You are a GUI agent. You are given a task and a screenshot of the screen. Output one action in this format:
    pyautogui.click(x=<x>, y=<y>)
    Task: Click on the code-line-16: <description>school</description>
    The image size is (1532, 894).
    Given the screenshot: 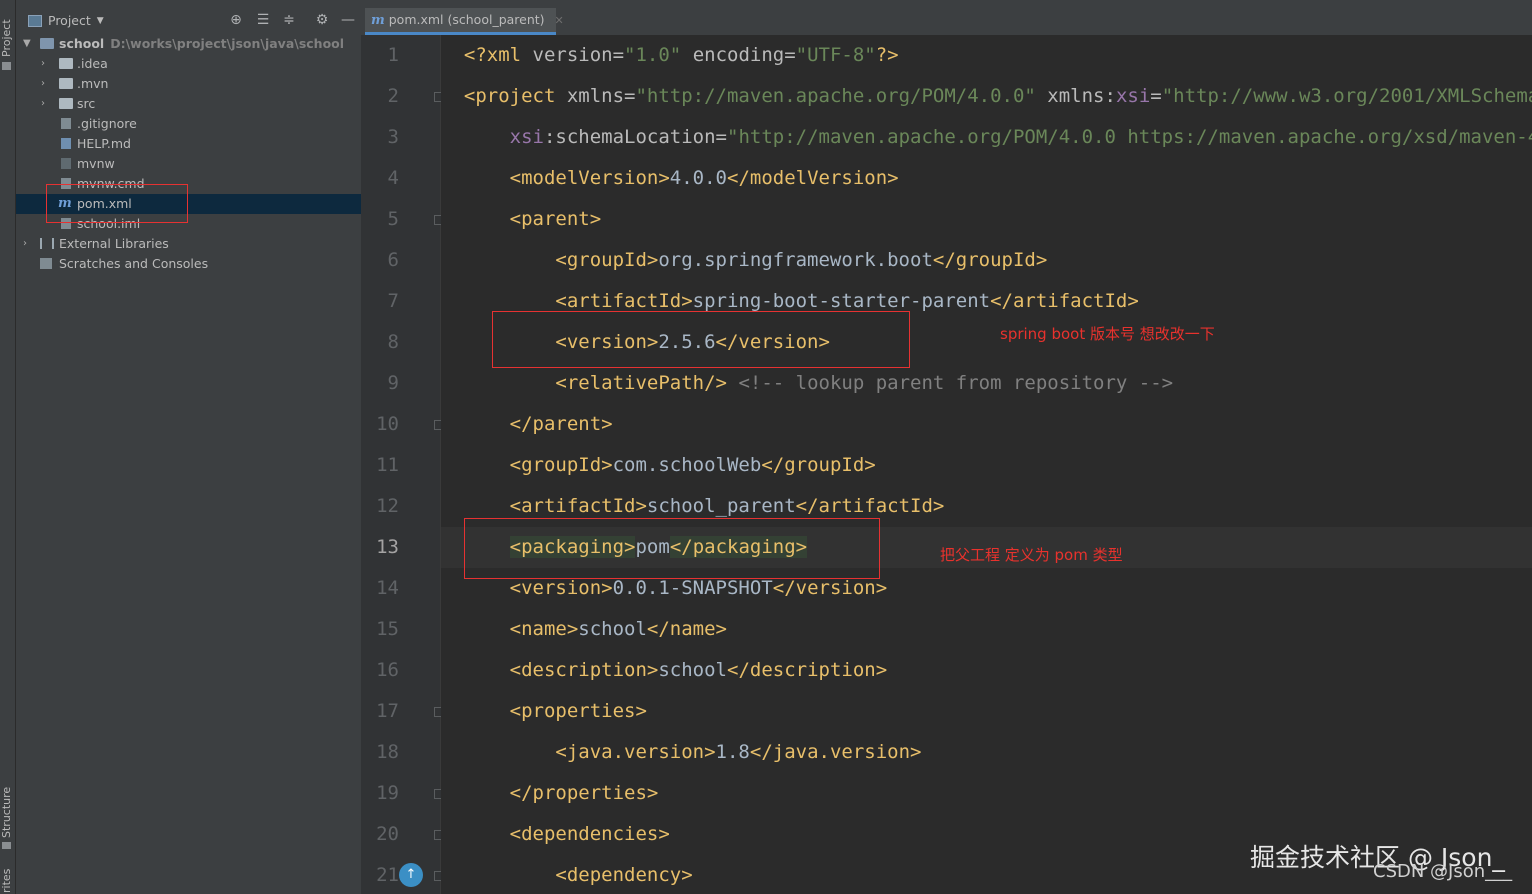 What is the action you would take?
    pyautogui.click(x=698, y=670)
    